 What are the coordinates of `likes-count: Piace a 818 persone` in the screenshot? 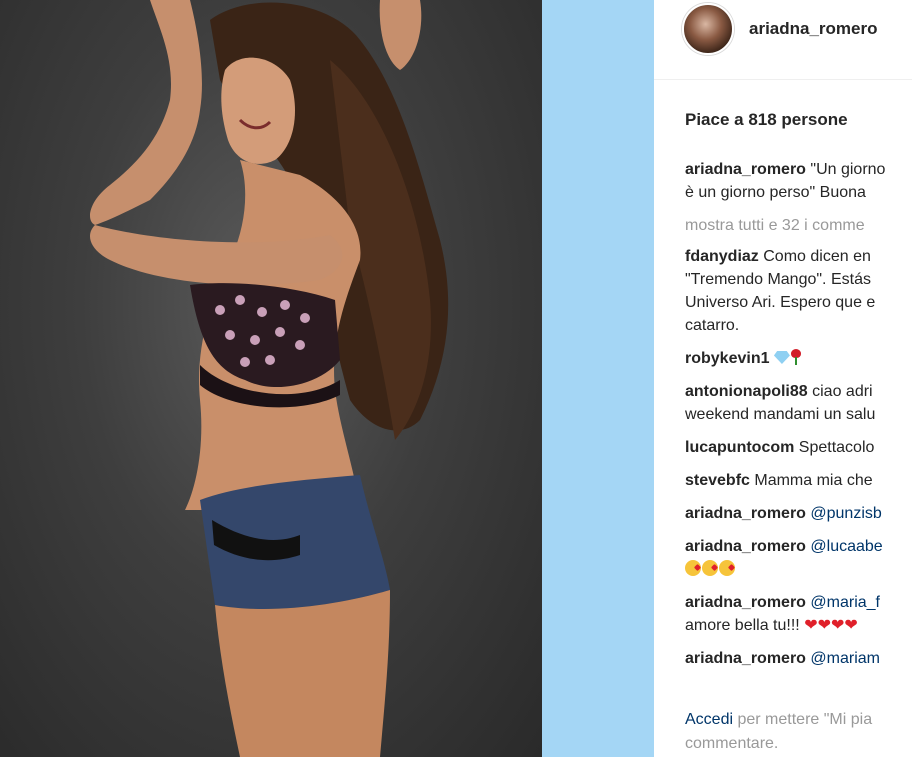 It's located at (766, 120).